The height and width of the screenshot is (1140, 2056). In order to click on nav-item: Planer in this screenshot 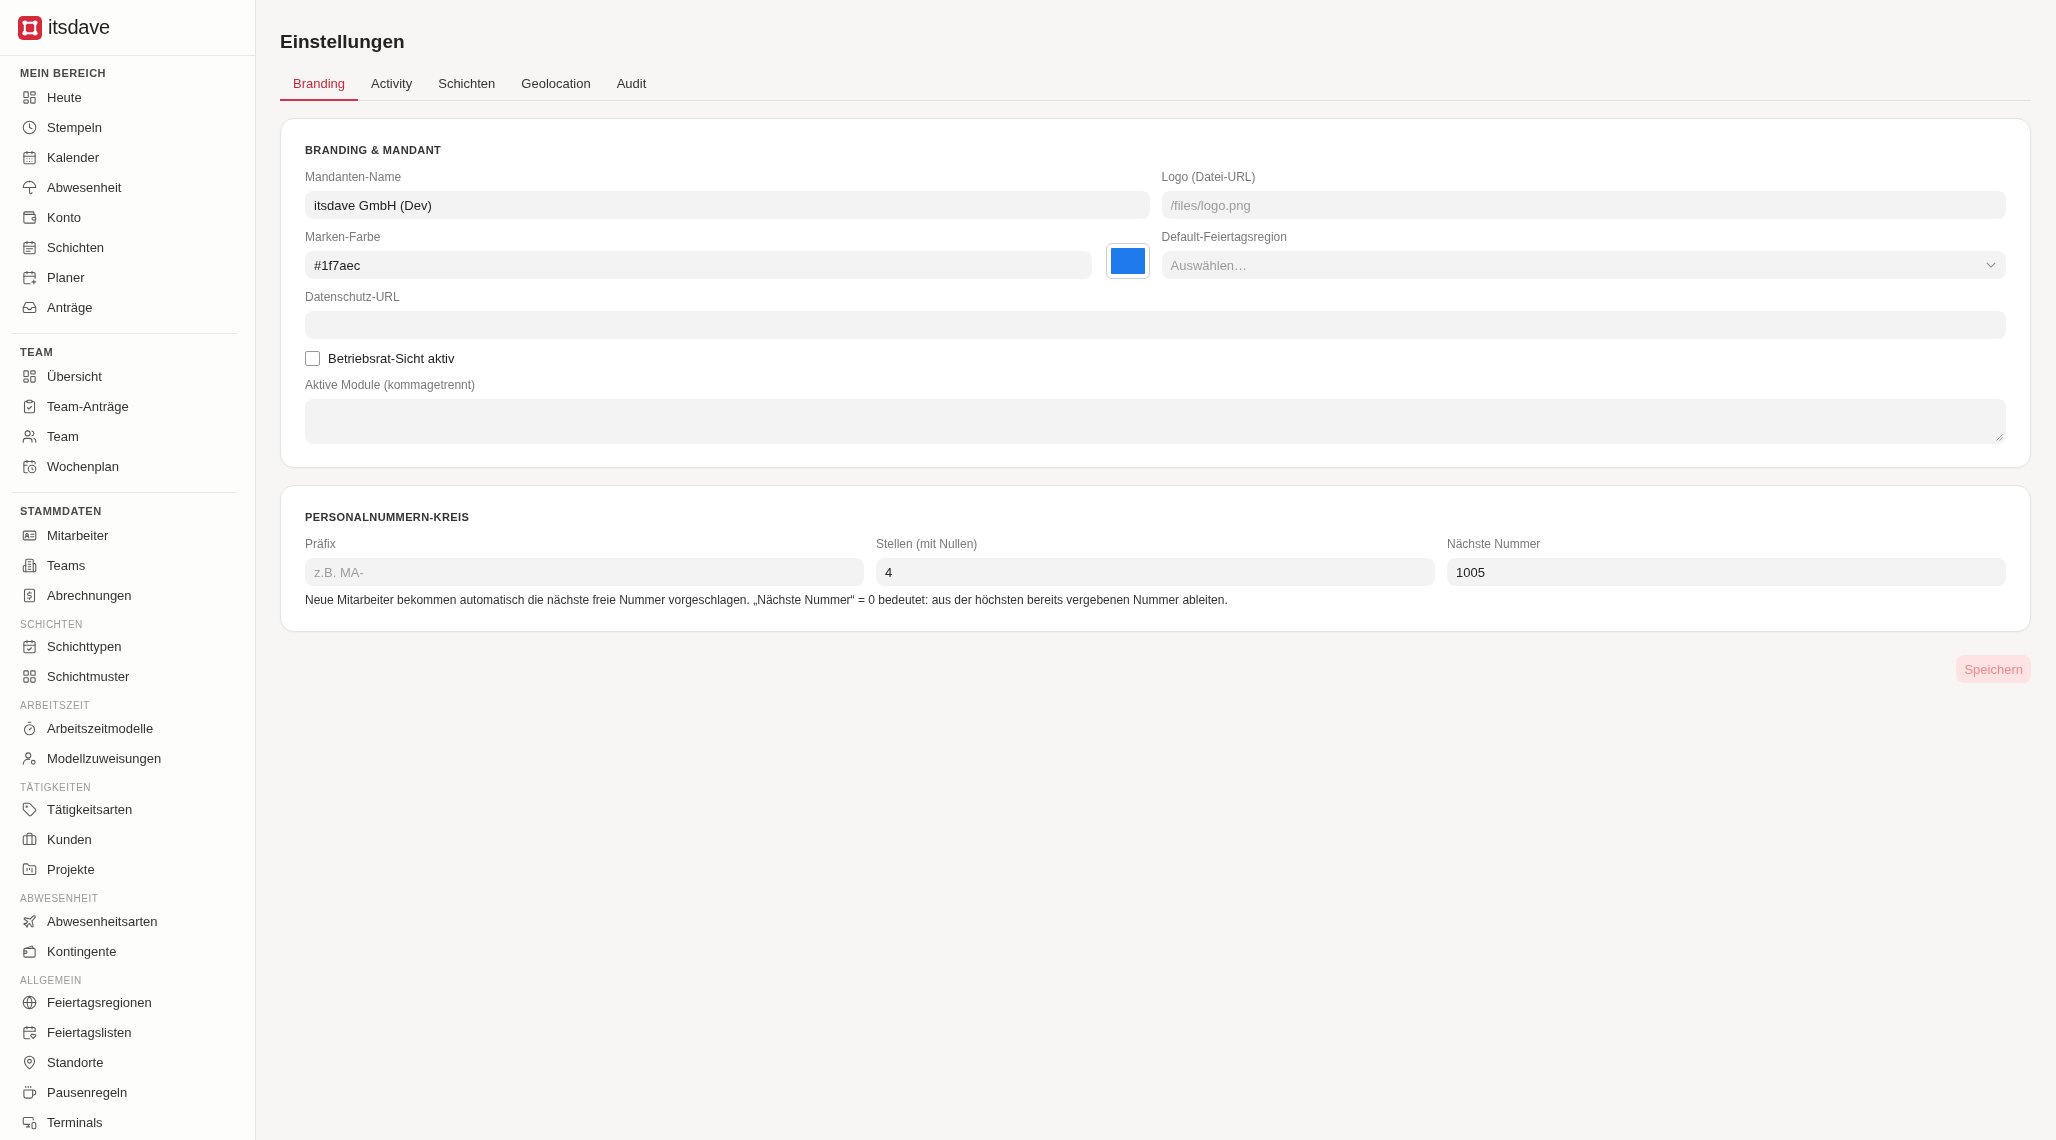, I will do `click(121, 277)`.